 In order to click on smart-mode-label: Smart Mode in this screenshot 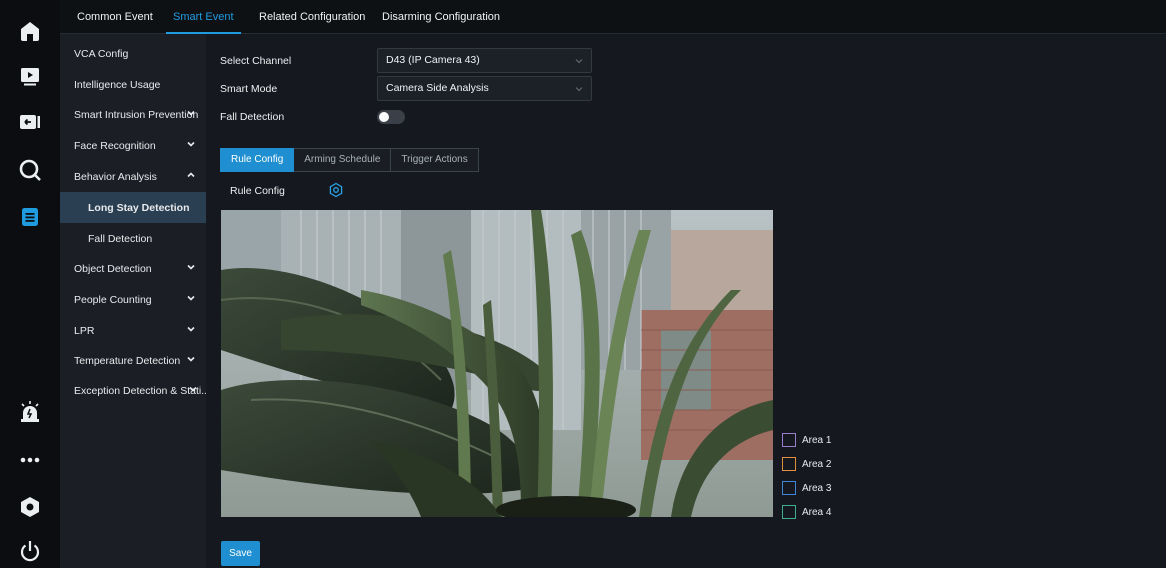, I will do `click(249, 89)`.